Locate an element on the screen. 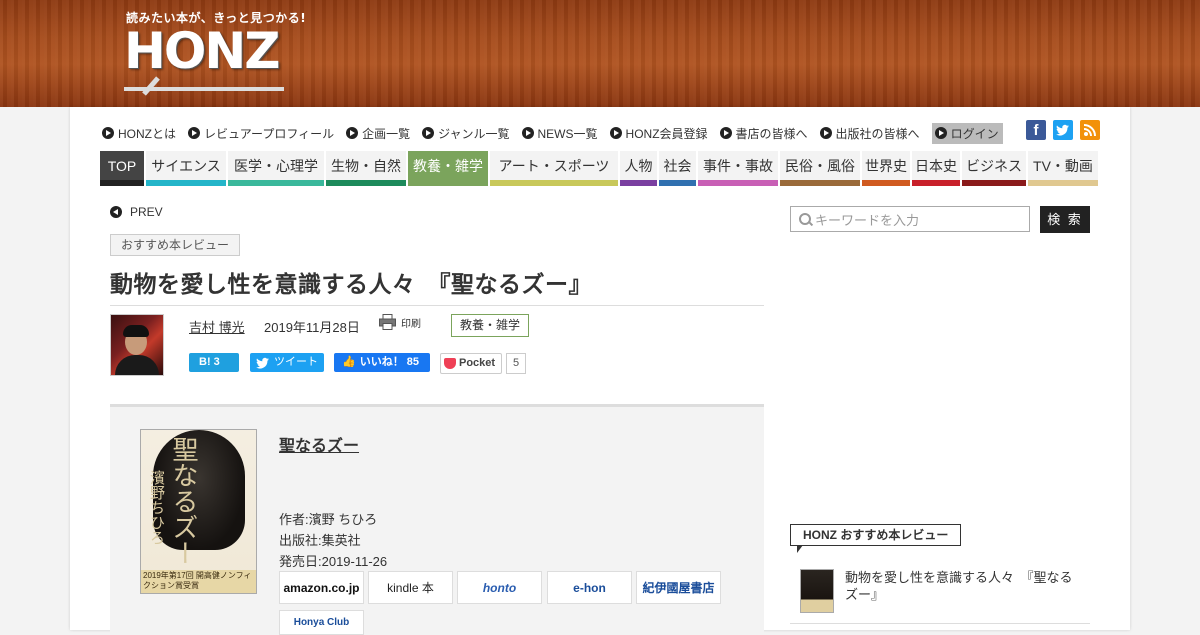  article-date: 2019年11月28日 is located at coordinates (312, 327).